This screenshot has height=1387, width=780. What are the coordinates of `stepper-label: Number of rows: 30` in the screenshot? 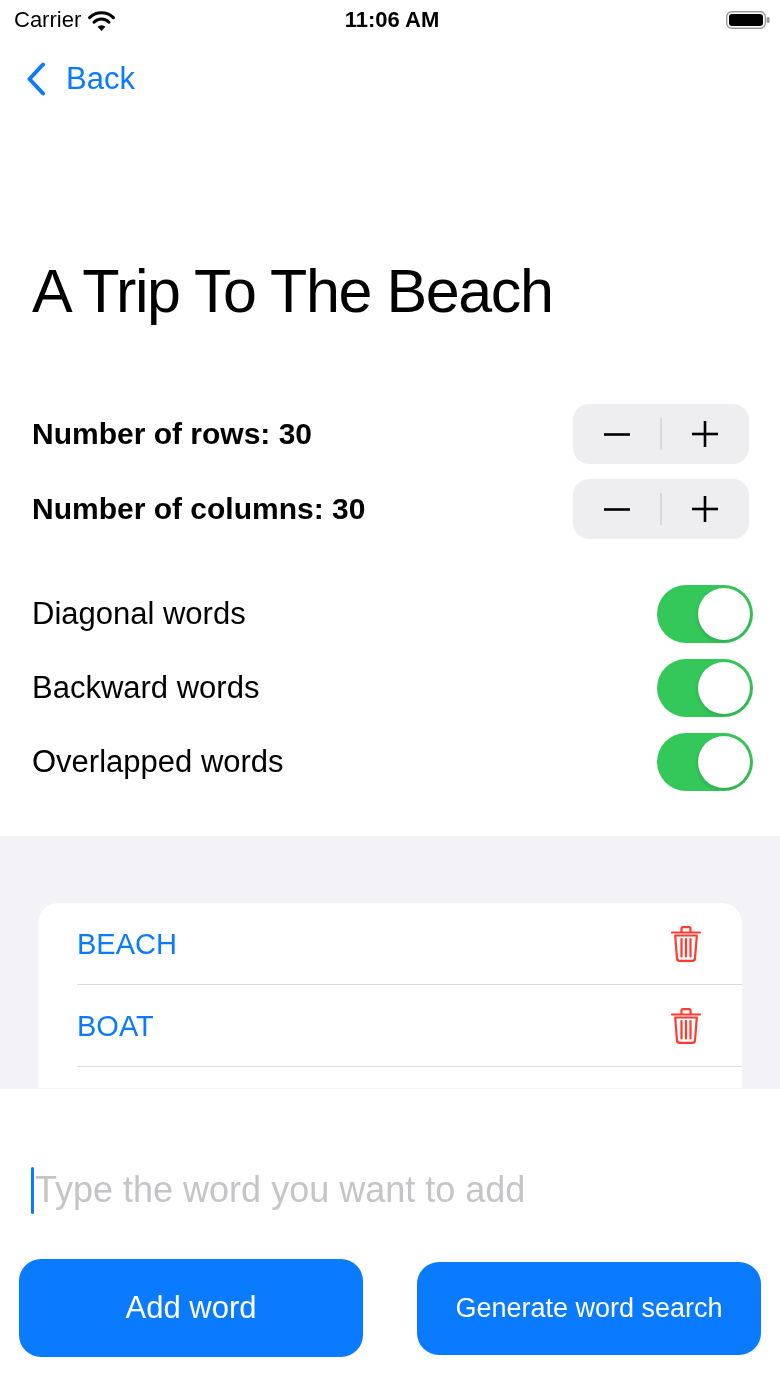 It's located at (172, 434).